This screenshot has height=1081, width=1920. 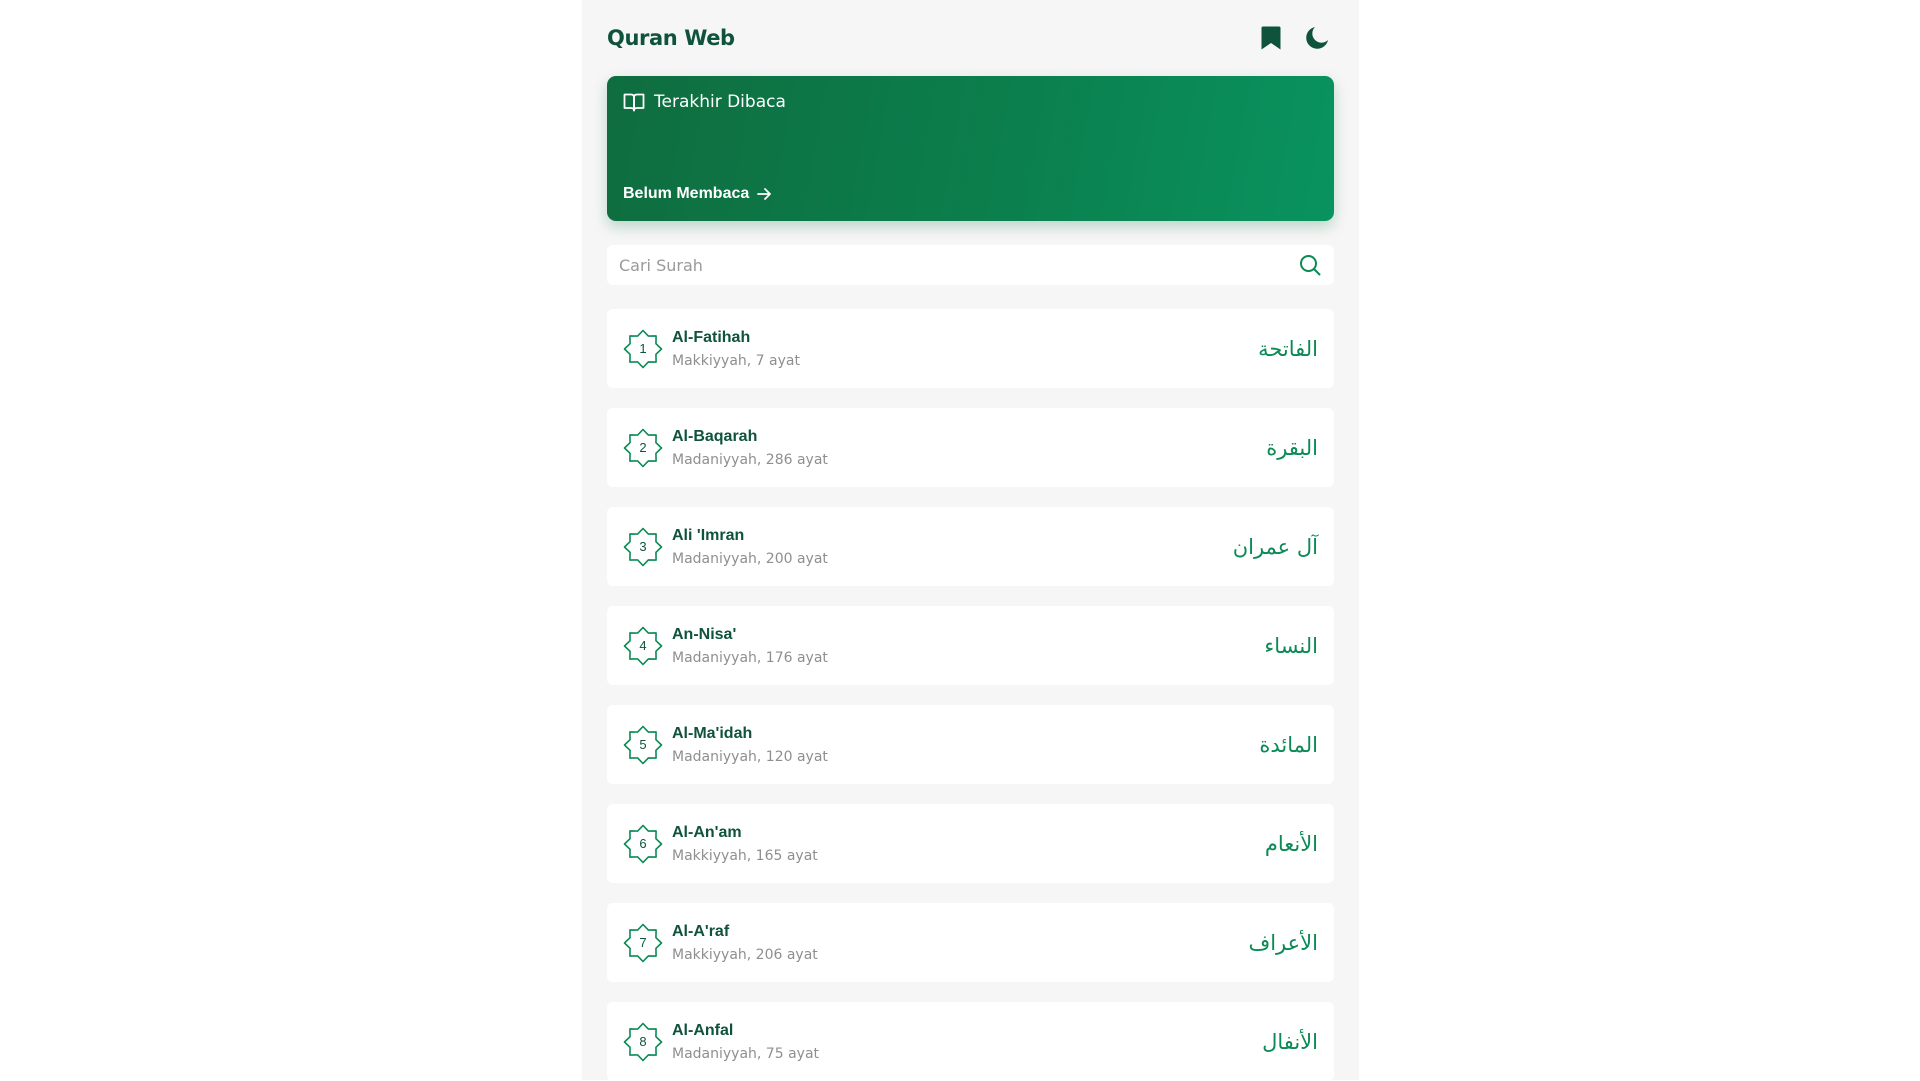 What do you see at coordinates (708, 535) in the screenshot?
I see `surah-name: Ali 'Imran` at bounding box center [708, 535].